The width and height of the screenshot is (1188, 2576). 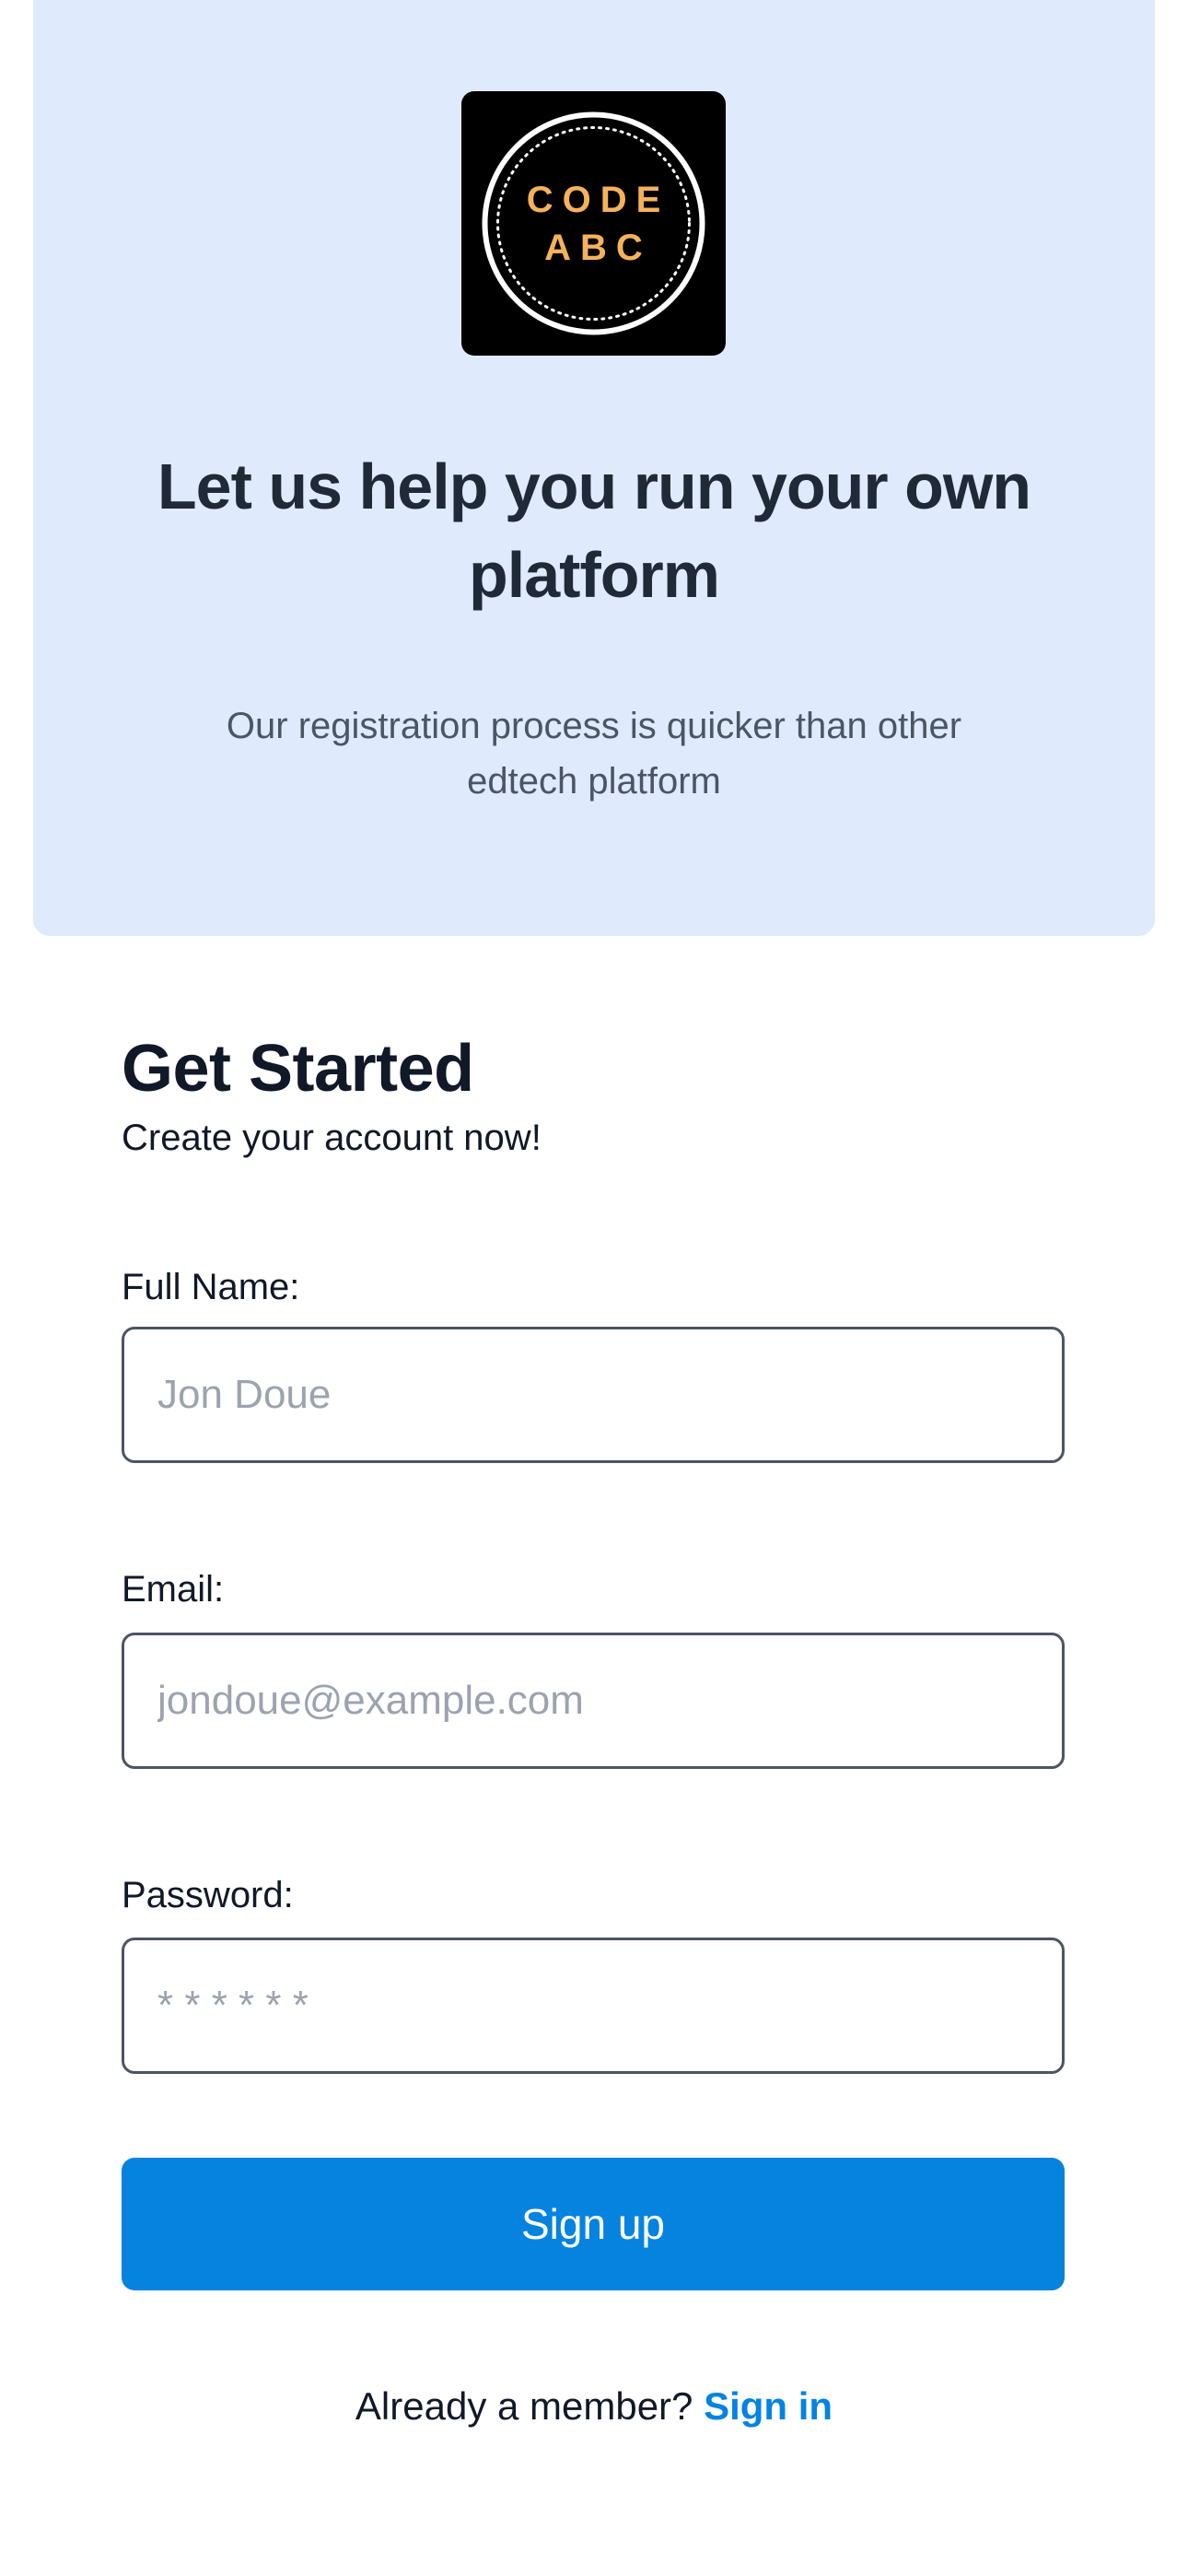 I want to click on logo-text-line-1: CODE, so click(x=598, y=200).